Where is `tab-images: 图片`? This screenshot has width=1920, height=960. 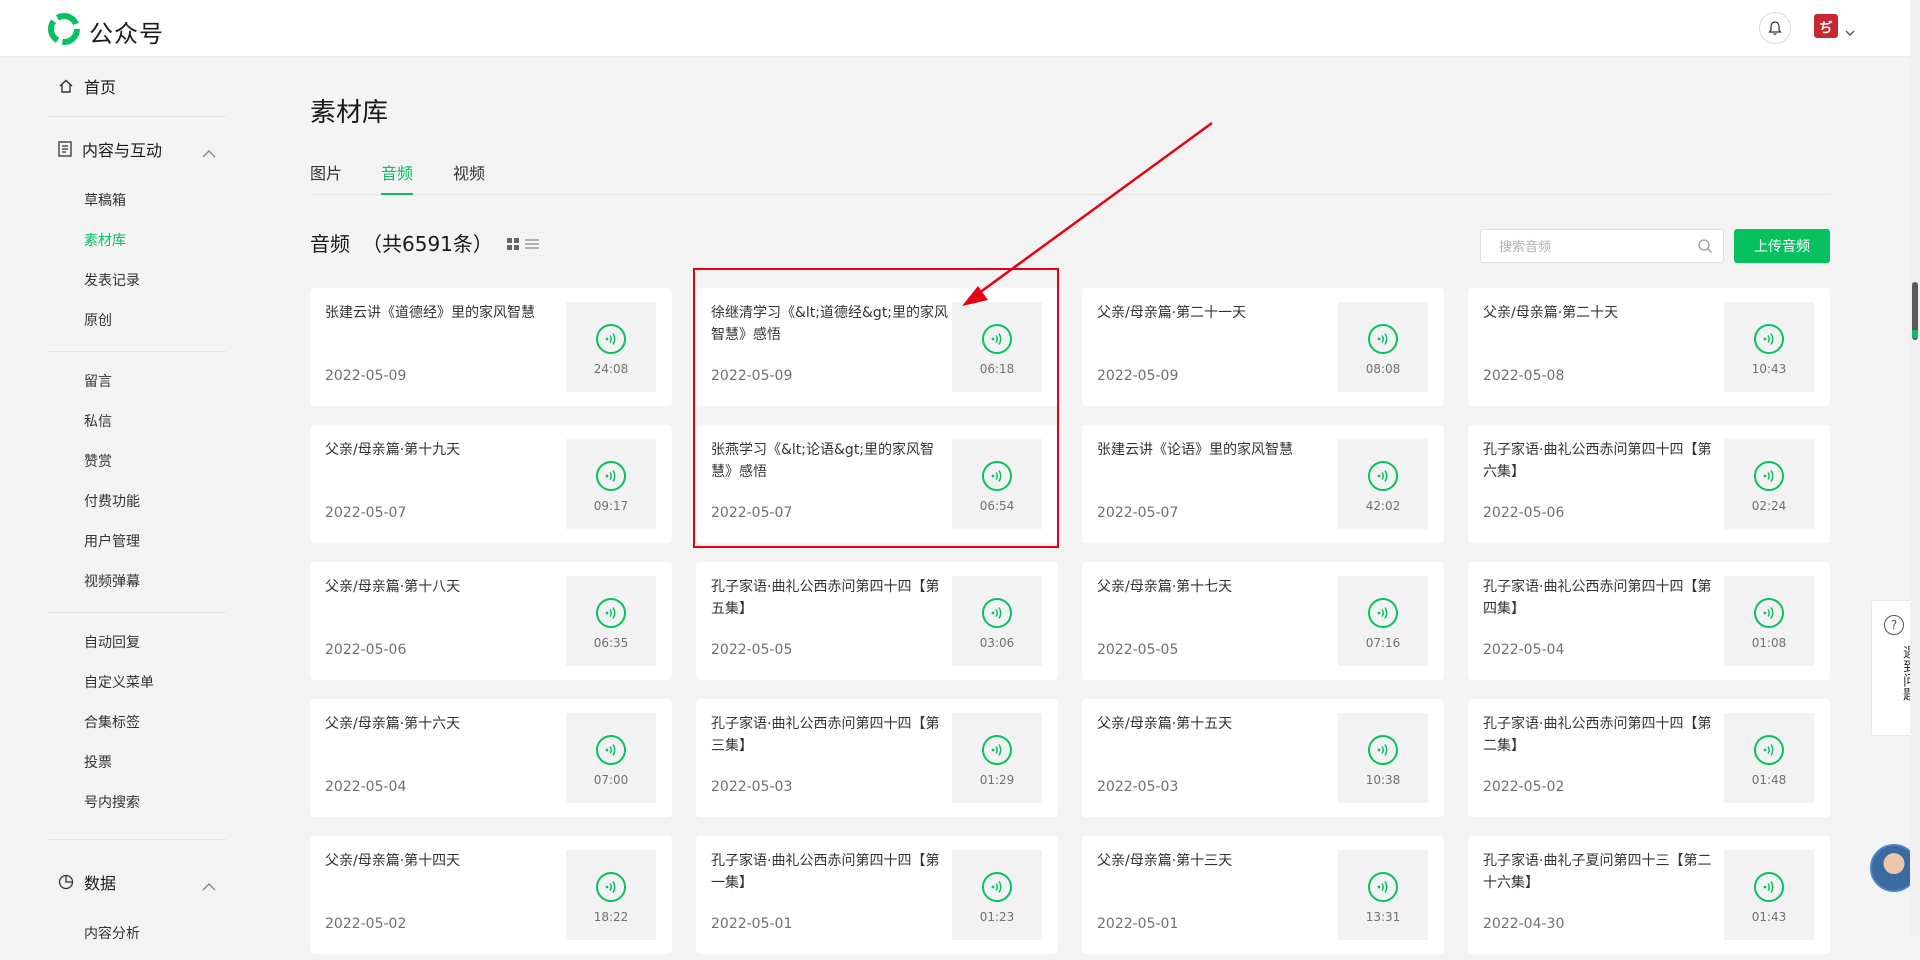
tab-images: 图片 is located at coordinates (326, 176).